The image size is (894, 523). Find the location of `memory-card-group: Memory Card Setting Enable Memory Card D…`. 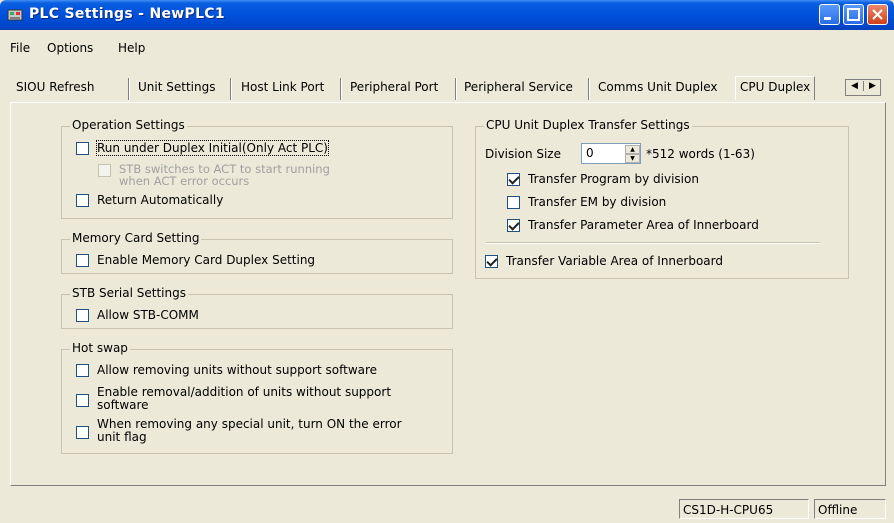

memory-card-group: Memory Card Setting Enable Memory Card D… is located at coordinates (257, 252).